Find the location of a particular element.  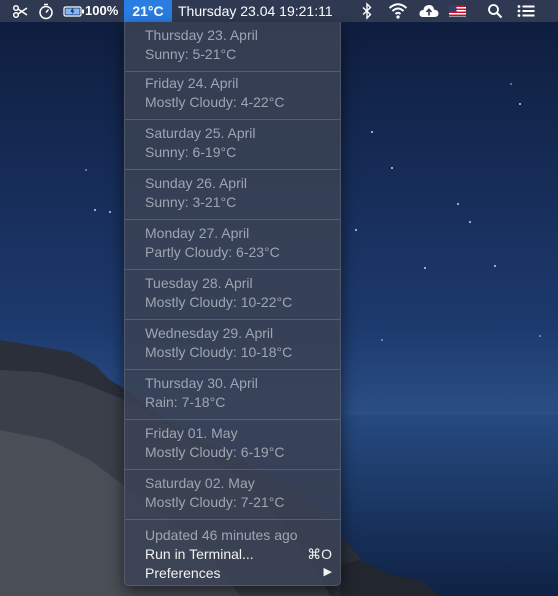

forecast-item: Sunday 26. April Sunny: 3-21°C is located at coordinates (232, 195).